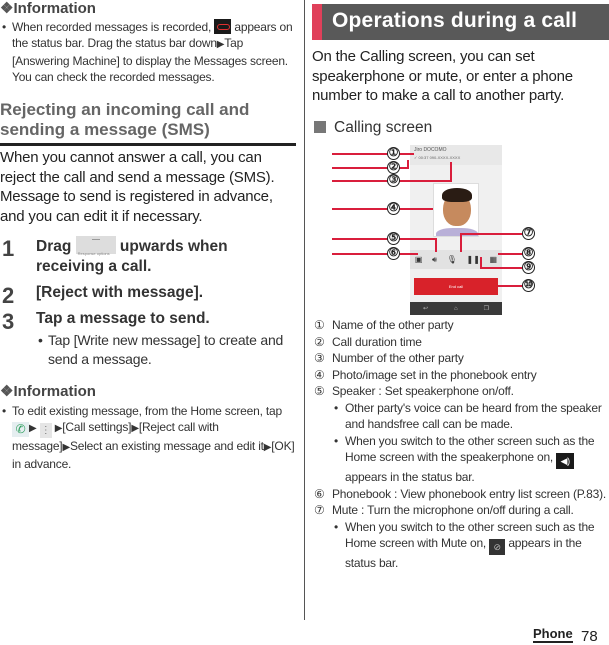  I want to click on step-number: 3, so click(8, 321).